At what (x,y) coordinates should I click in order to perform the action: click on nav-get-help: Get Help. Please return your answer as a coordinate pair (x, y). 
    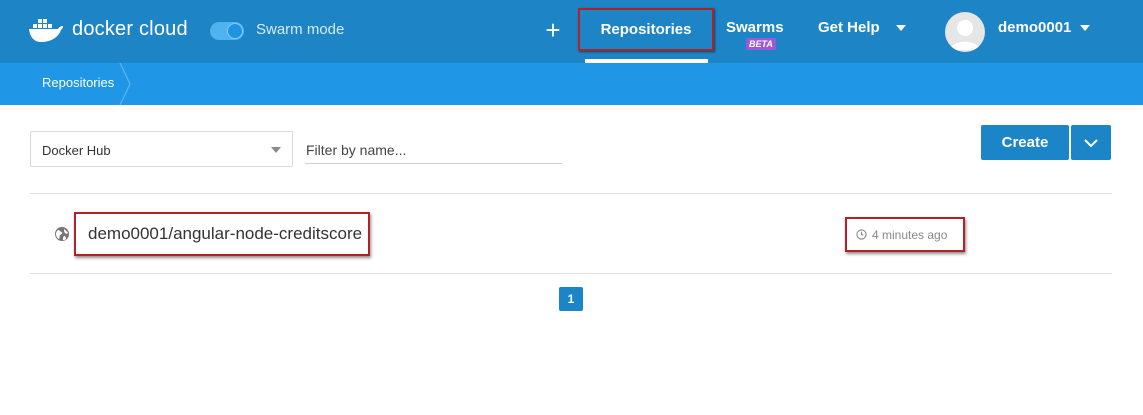
    Looking at the image, I should click on (849, 27).